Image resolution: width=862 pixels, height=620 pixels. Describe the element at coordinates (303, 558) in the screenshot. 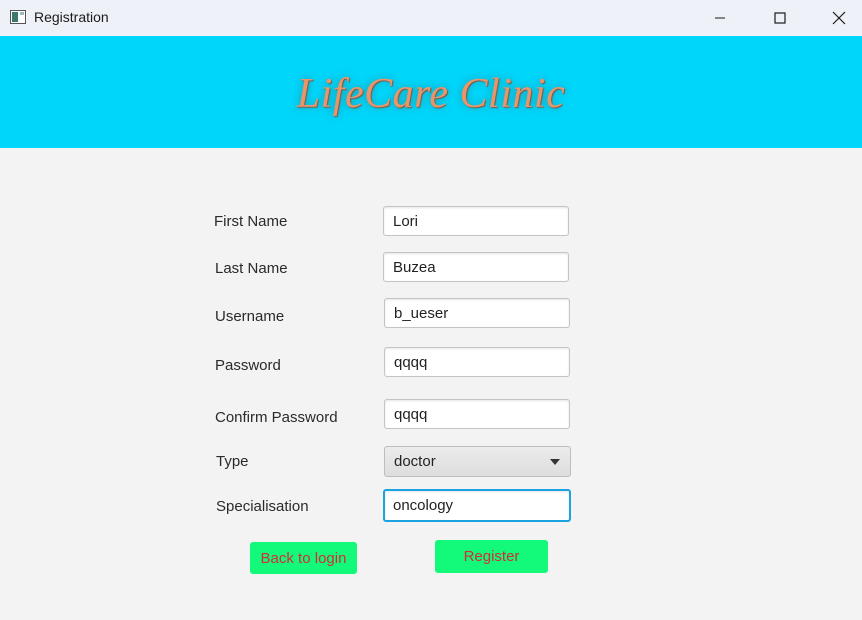

I see `back-to-login-button: Back to login` at that location.